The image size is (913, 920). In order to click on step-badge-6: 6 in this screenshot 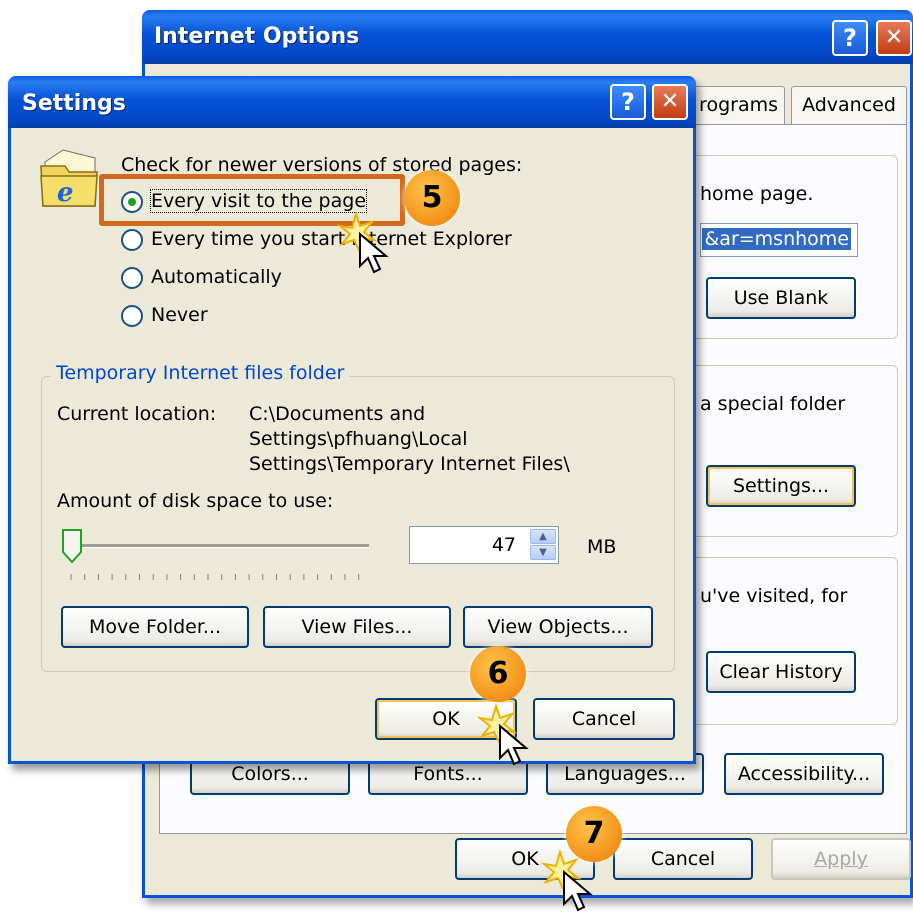, I will do `click(498, 674)`.